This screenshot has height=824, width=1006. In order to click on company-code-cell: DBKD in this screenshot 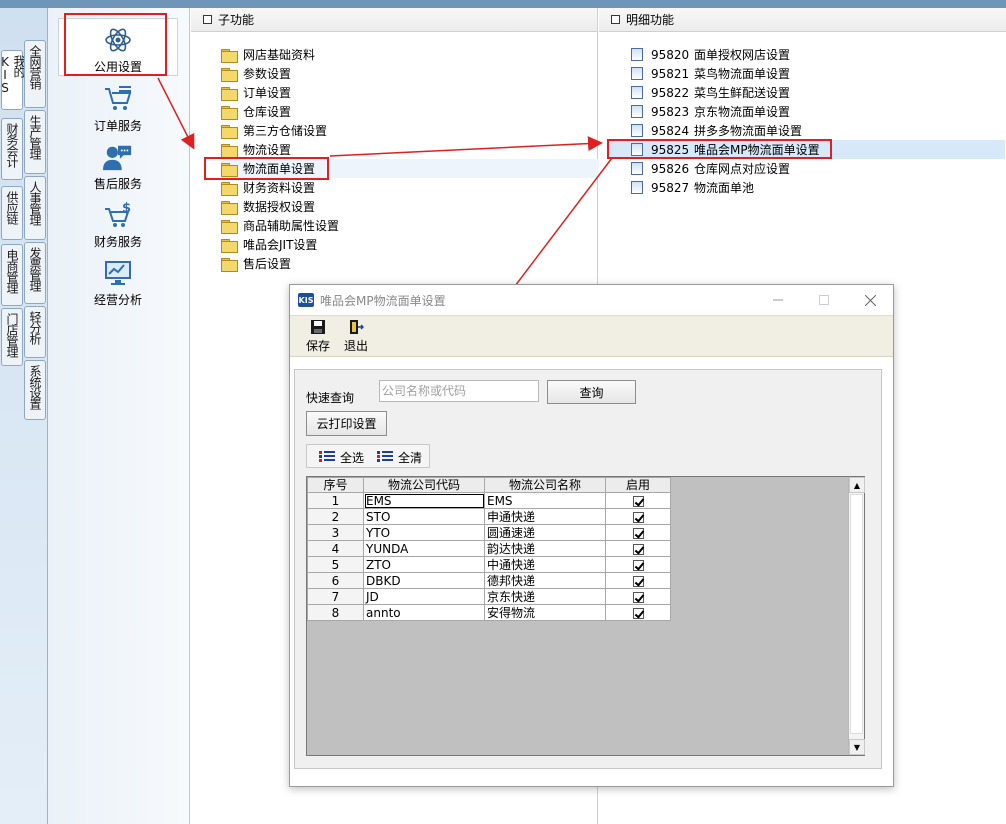, I will do `click(424, 580)`.